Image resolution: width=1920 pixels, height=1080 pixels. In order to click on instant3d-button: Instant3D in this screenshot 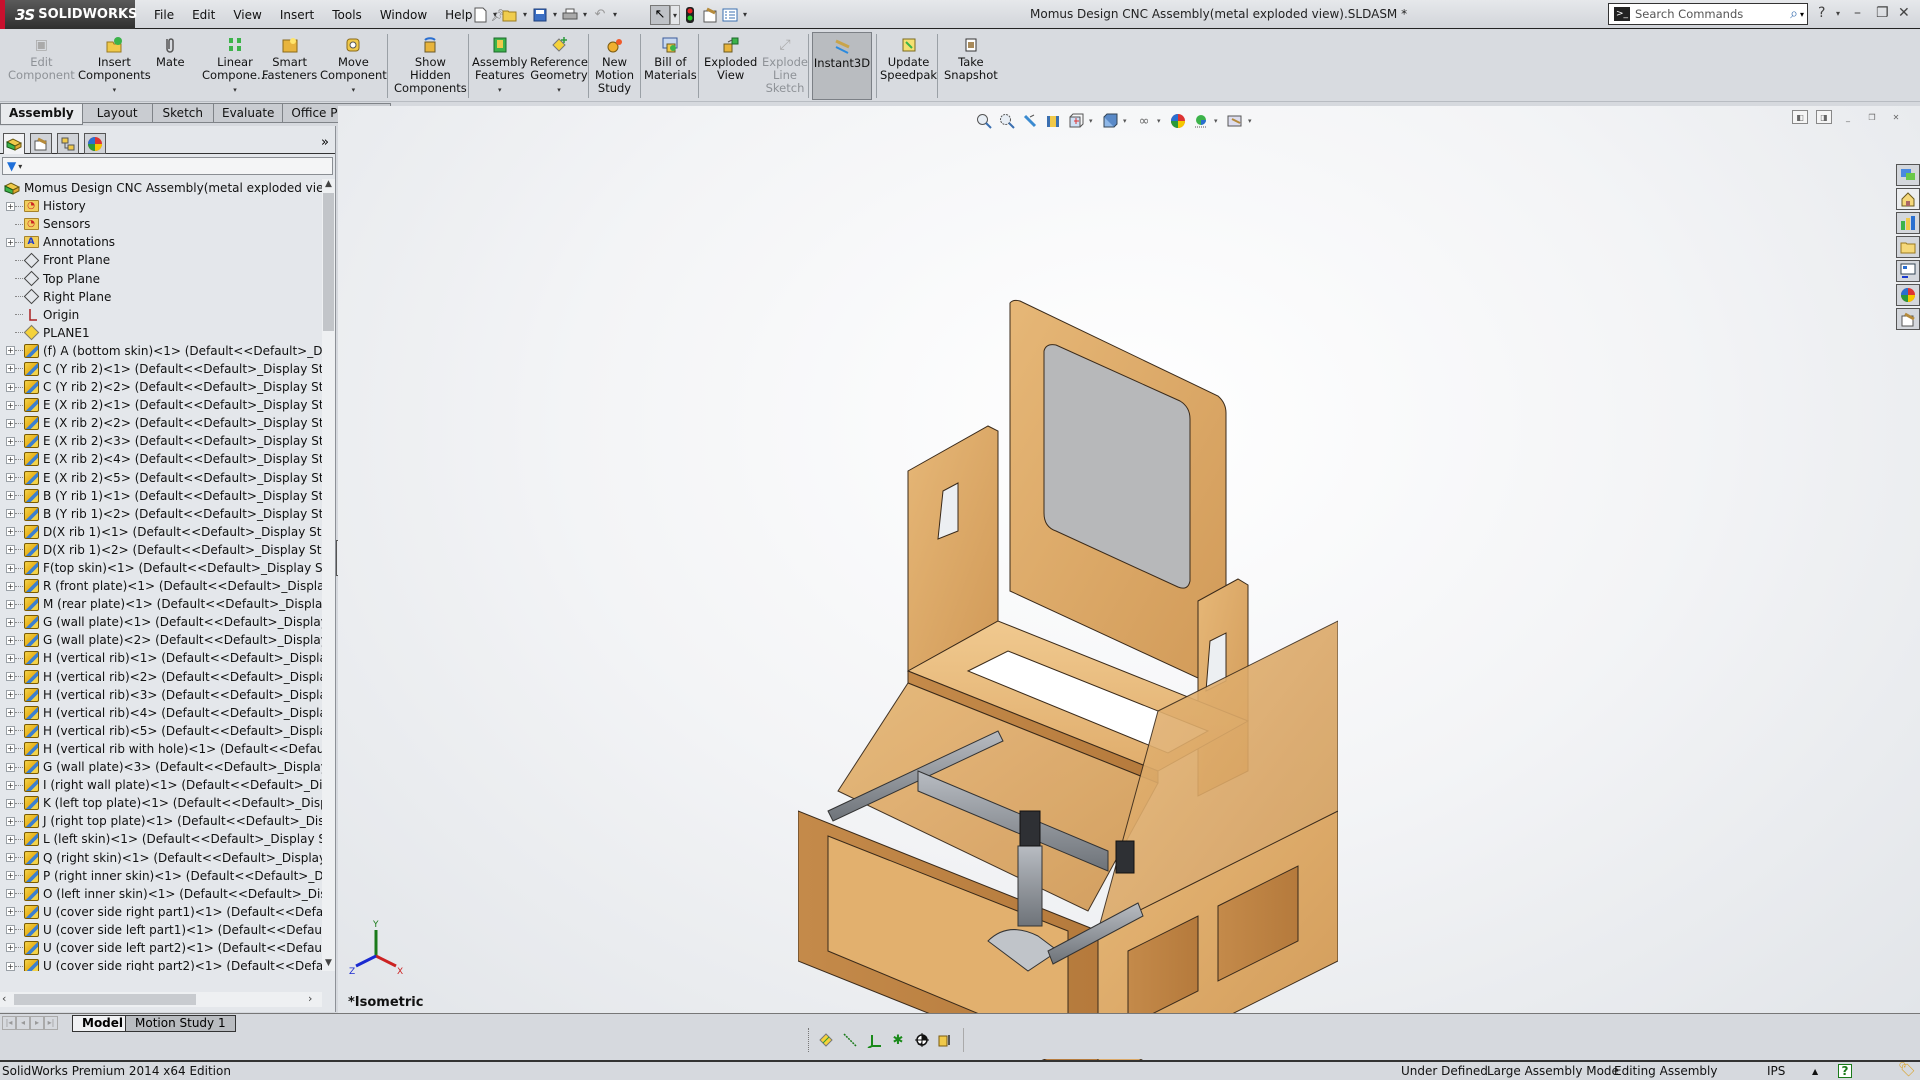, I will do `click(842, 66)`.